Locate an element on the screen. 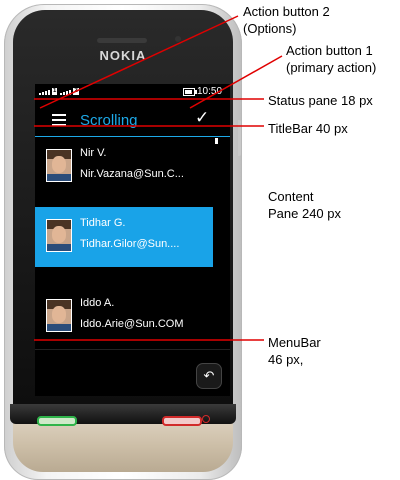  annotation-action-button-2: Action button 2 (Options) is located at coordinates (286, 20).